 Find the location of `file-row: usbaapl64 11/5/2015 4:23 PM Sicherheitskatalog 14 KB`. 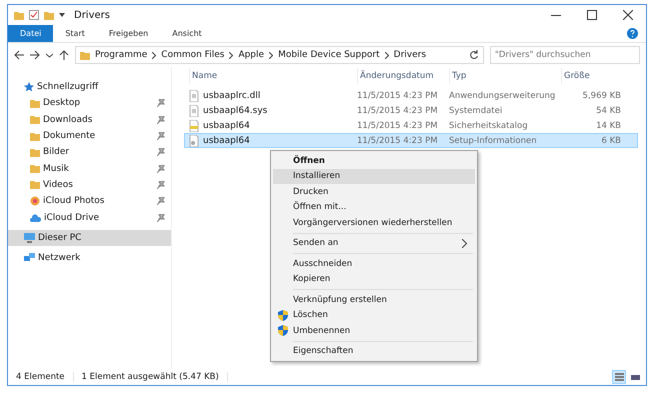

file-row: usbaapl64 11/5/2015 4:23 PM Sicherheitskatalog 14 KB is located at coordinates (411, 125).